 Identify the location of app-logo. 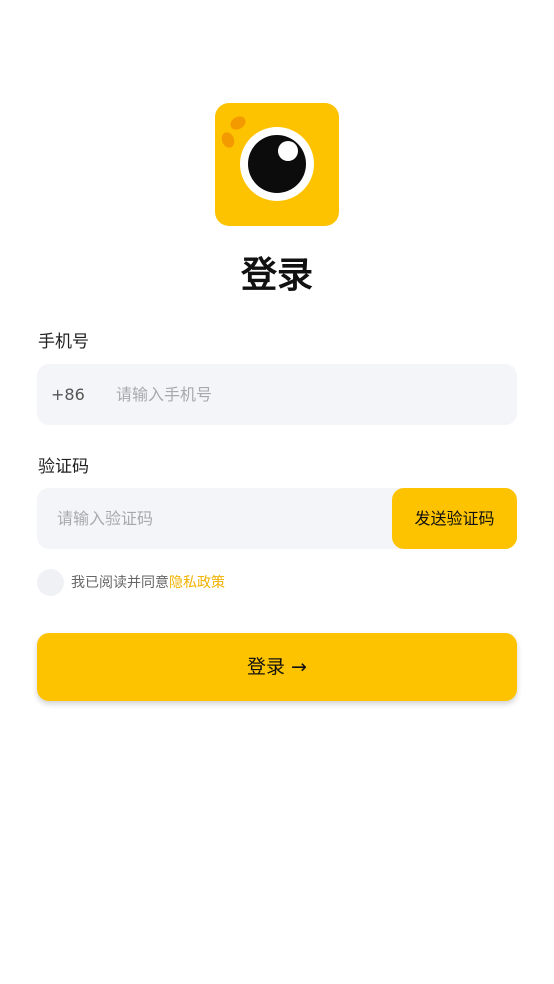
(277, 164).